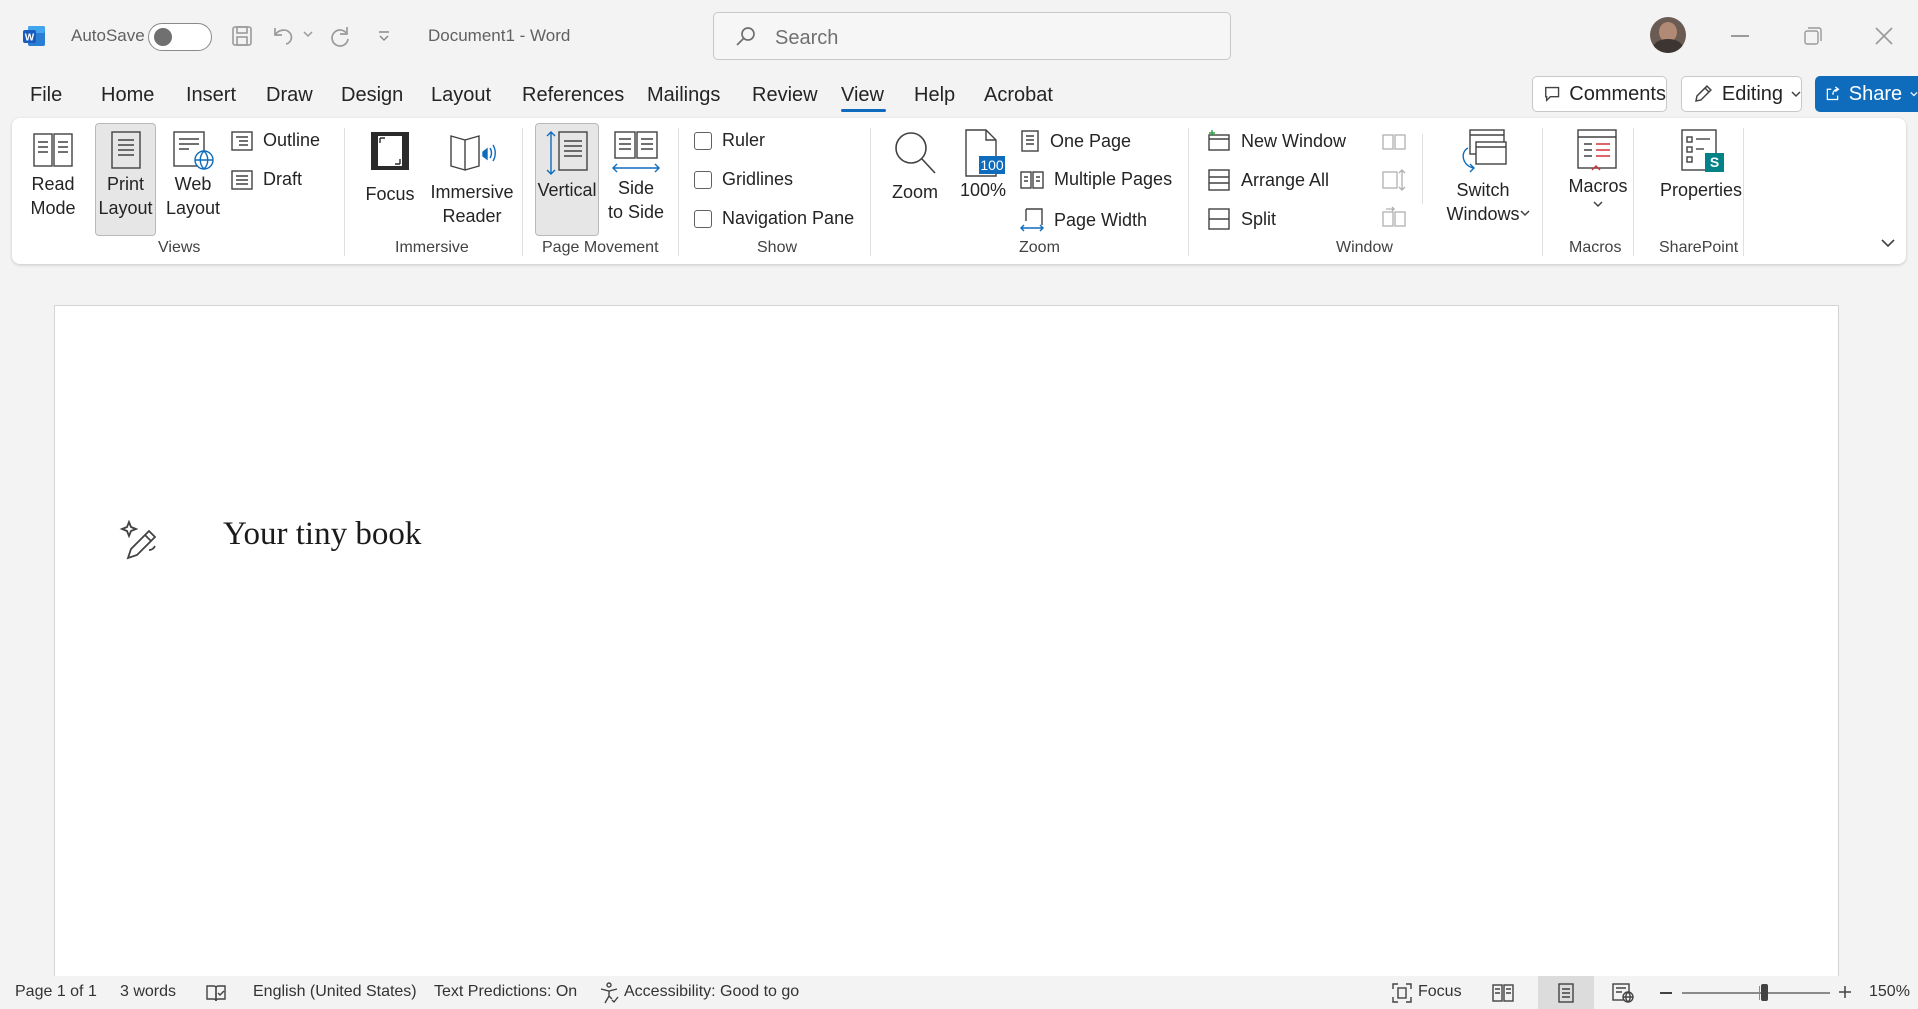 The image size is (1918, 1009). Describe the element at coordinates (125, 150) in the screenshot. I see `page-icon` at that location.